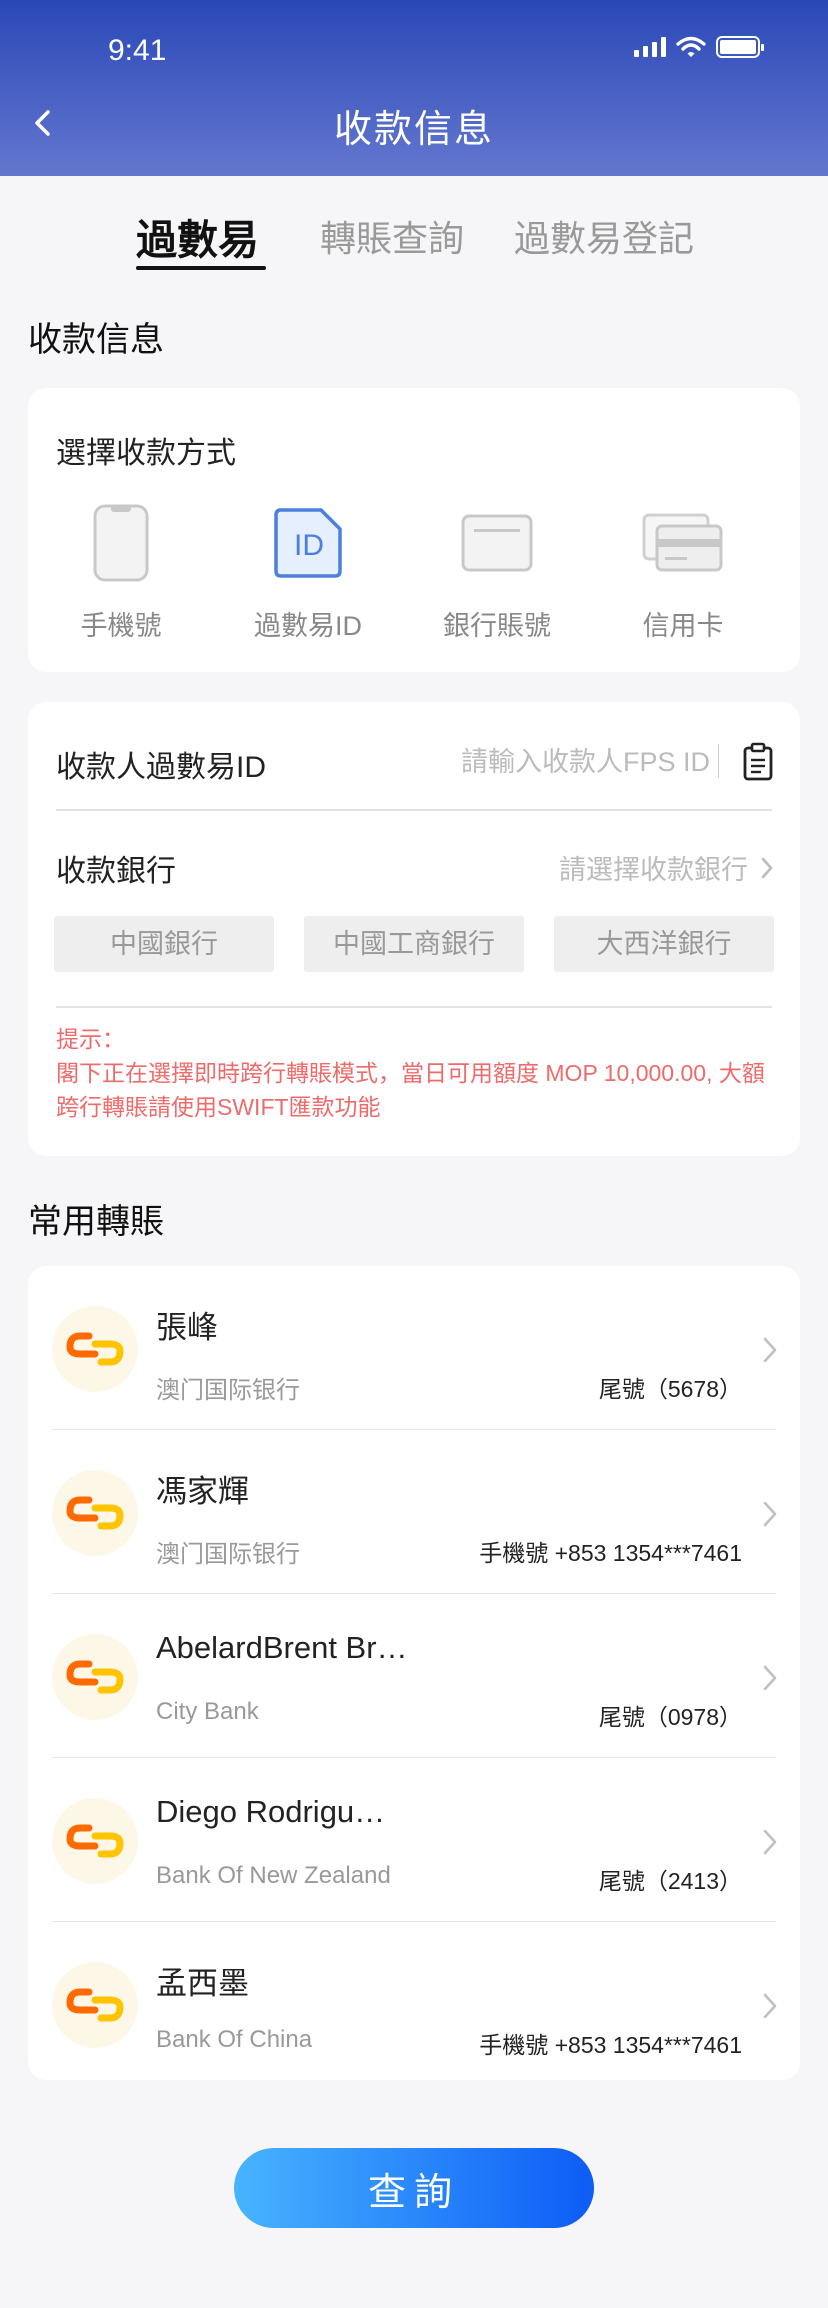 The width and height of the screenshot is (828, 2308). What do you see at coordinates (187, 1327) in the screenshot?
I see `recent-name: 張峰` at bounding box center [187, 1327].